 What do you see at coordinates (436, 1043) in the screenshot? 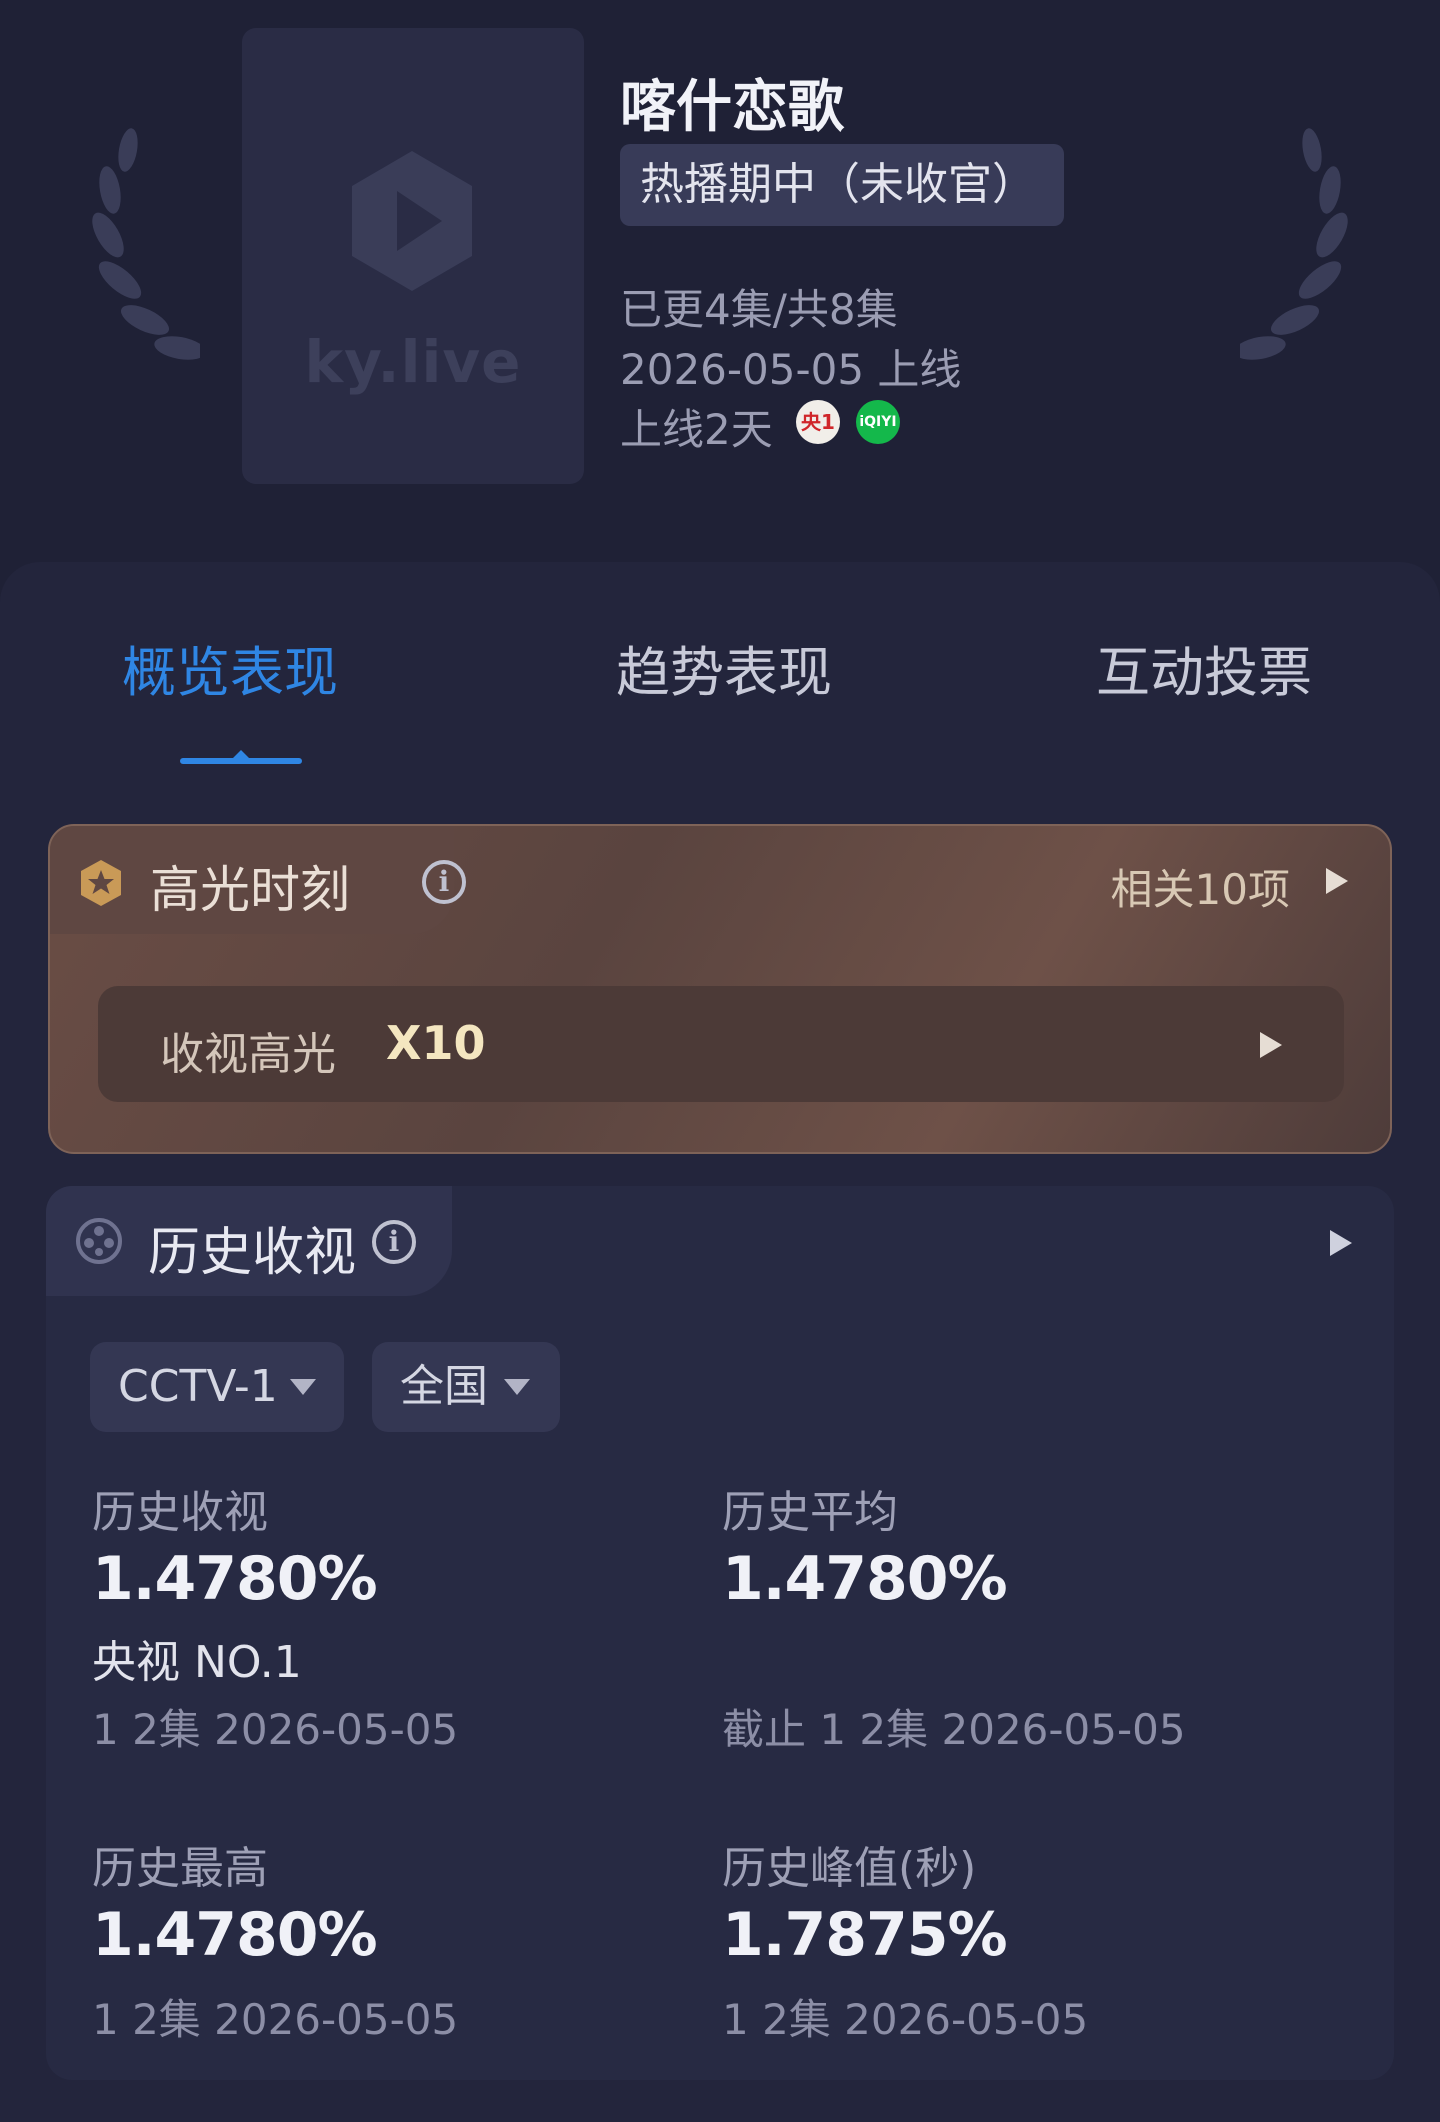
I see `highlight-row-value: X10` at bounding box center [436, 1043].